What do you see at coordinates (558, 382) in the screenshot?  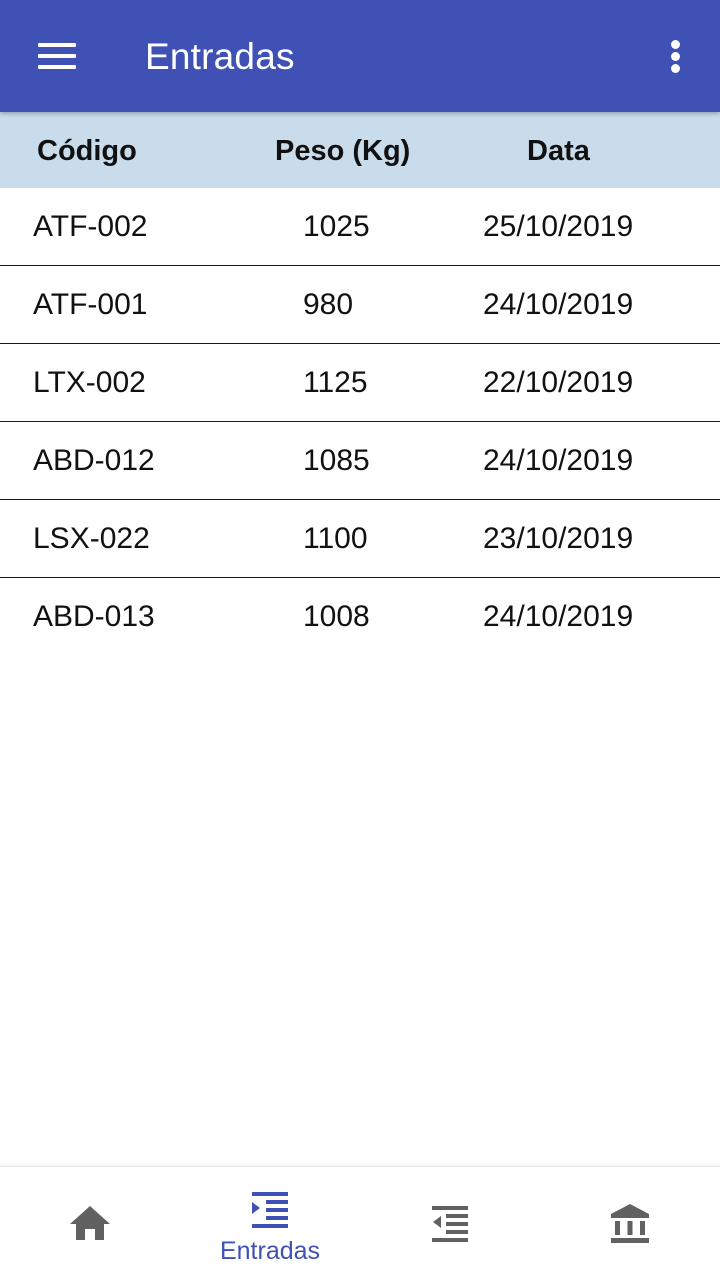 I see `cell-data: 22/10/2019` at bounding box center [558, 382].